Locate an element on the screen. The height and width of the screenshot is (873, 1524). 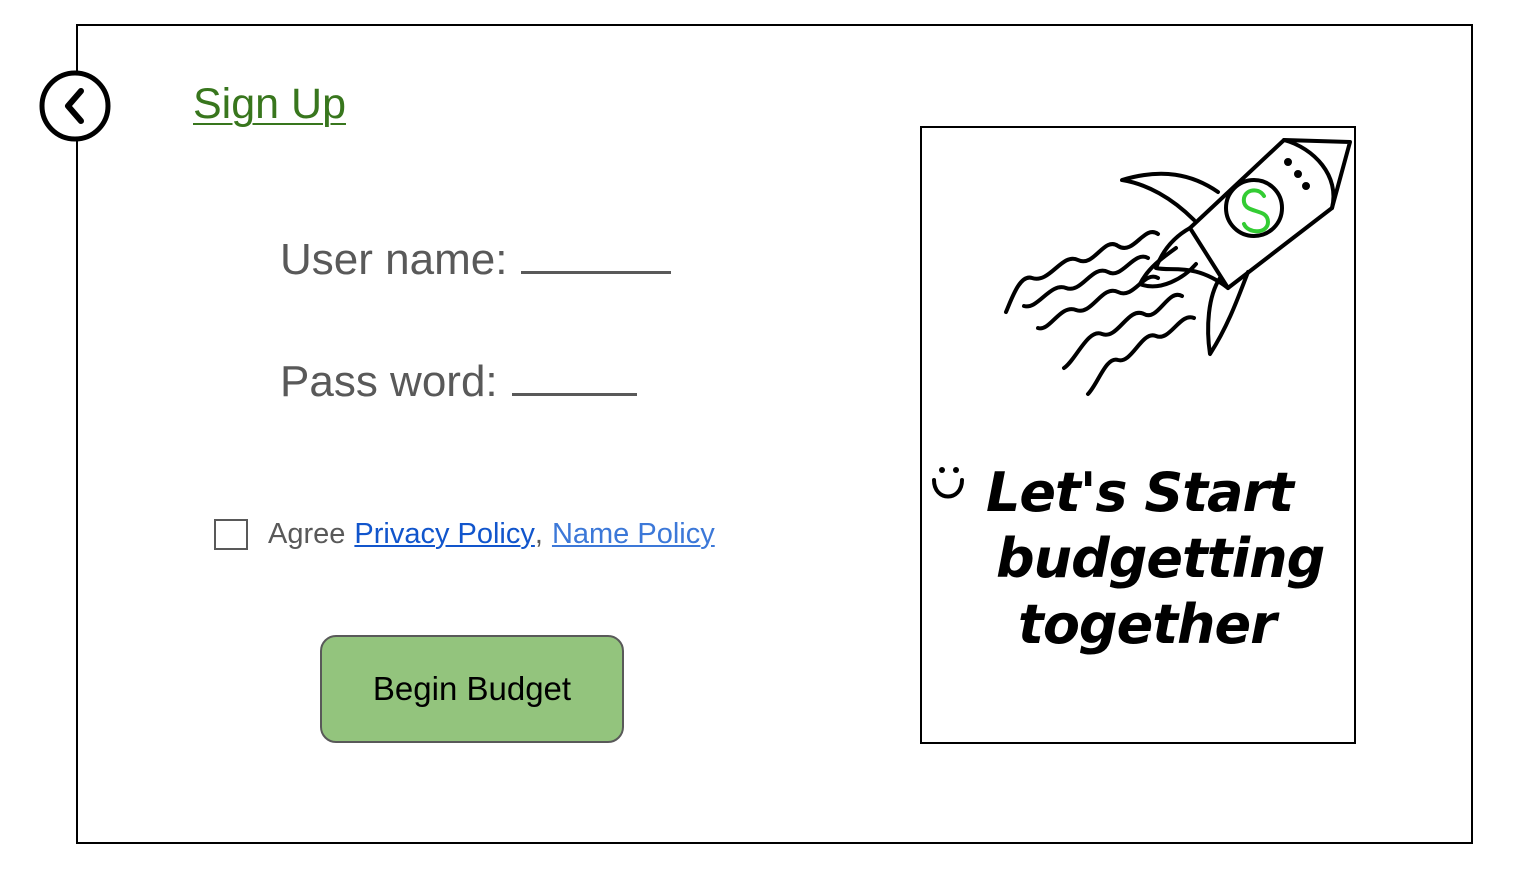
poster-line-3: together is located at coordinates (1138, 562).